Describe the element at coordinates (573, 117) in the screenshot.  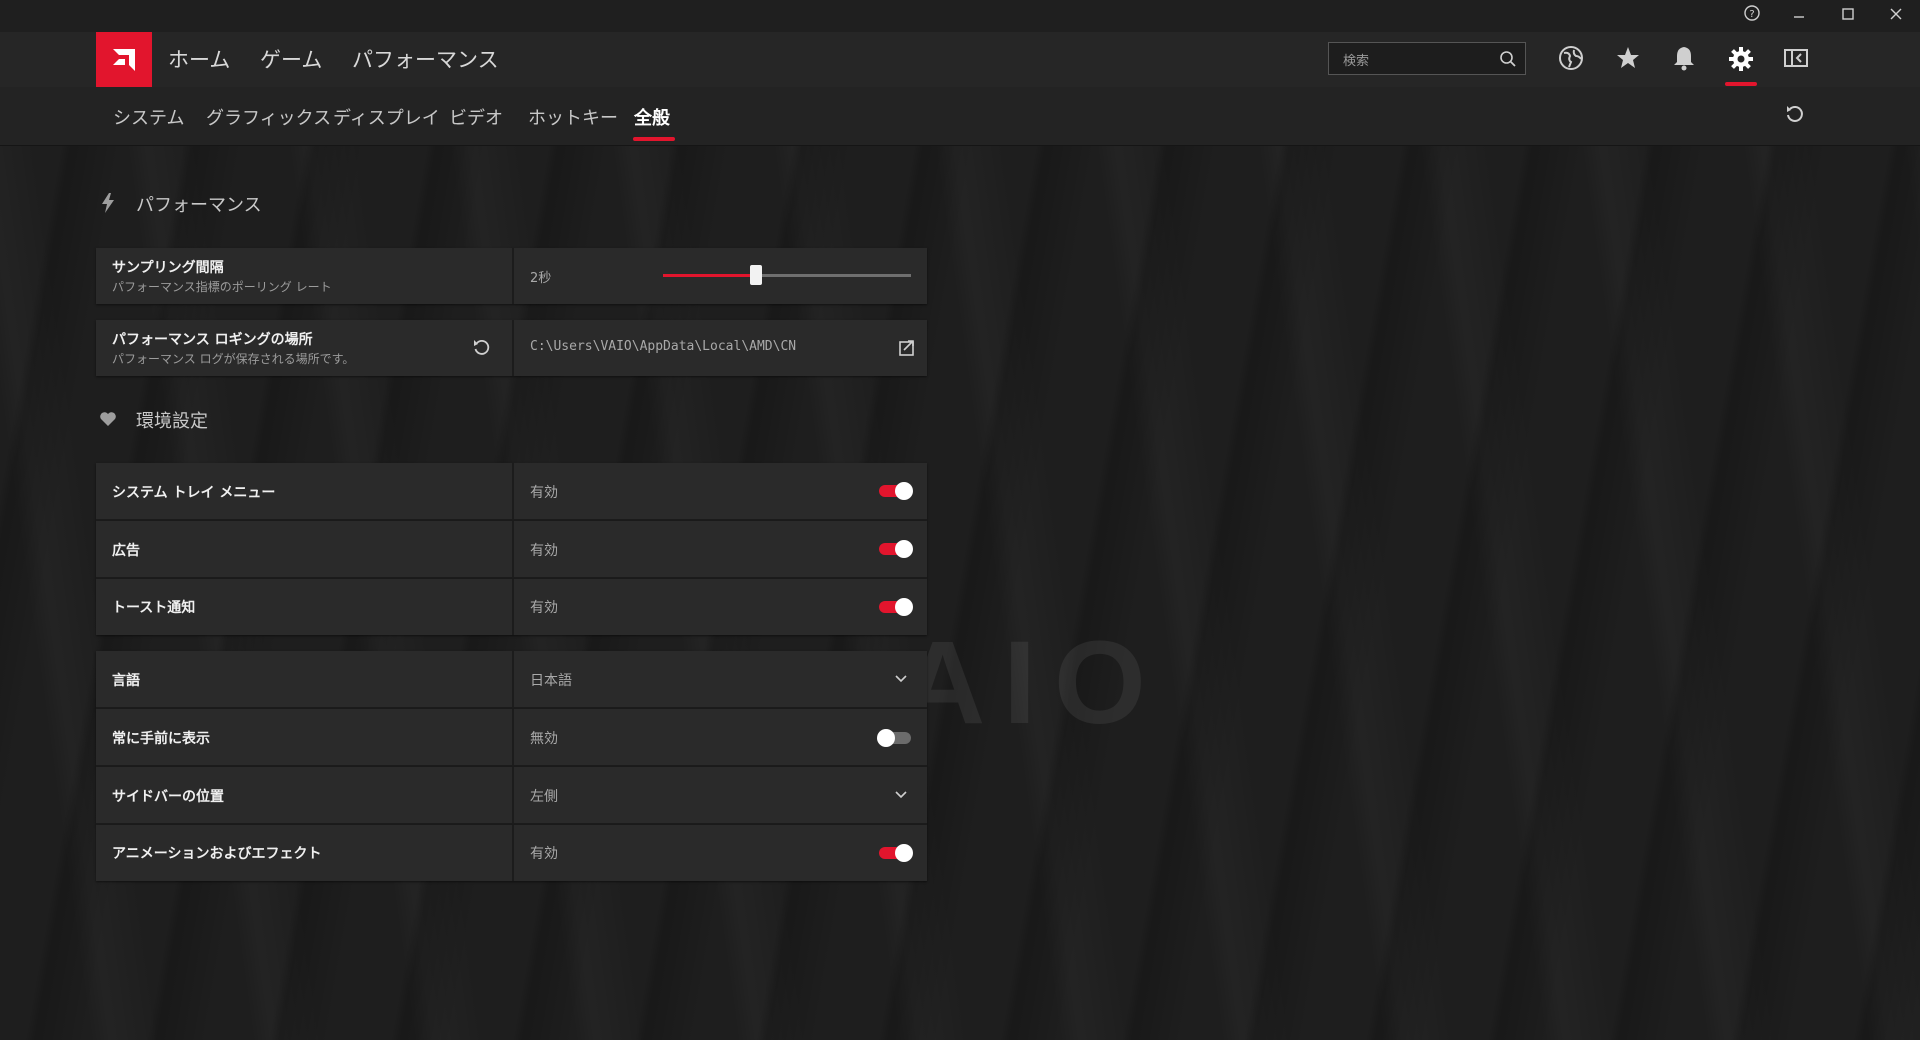
I see `tab-hotkeys: ホットキー` at that location.